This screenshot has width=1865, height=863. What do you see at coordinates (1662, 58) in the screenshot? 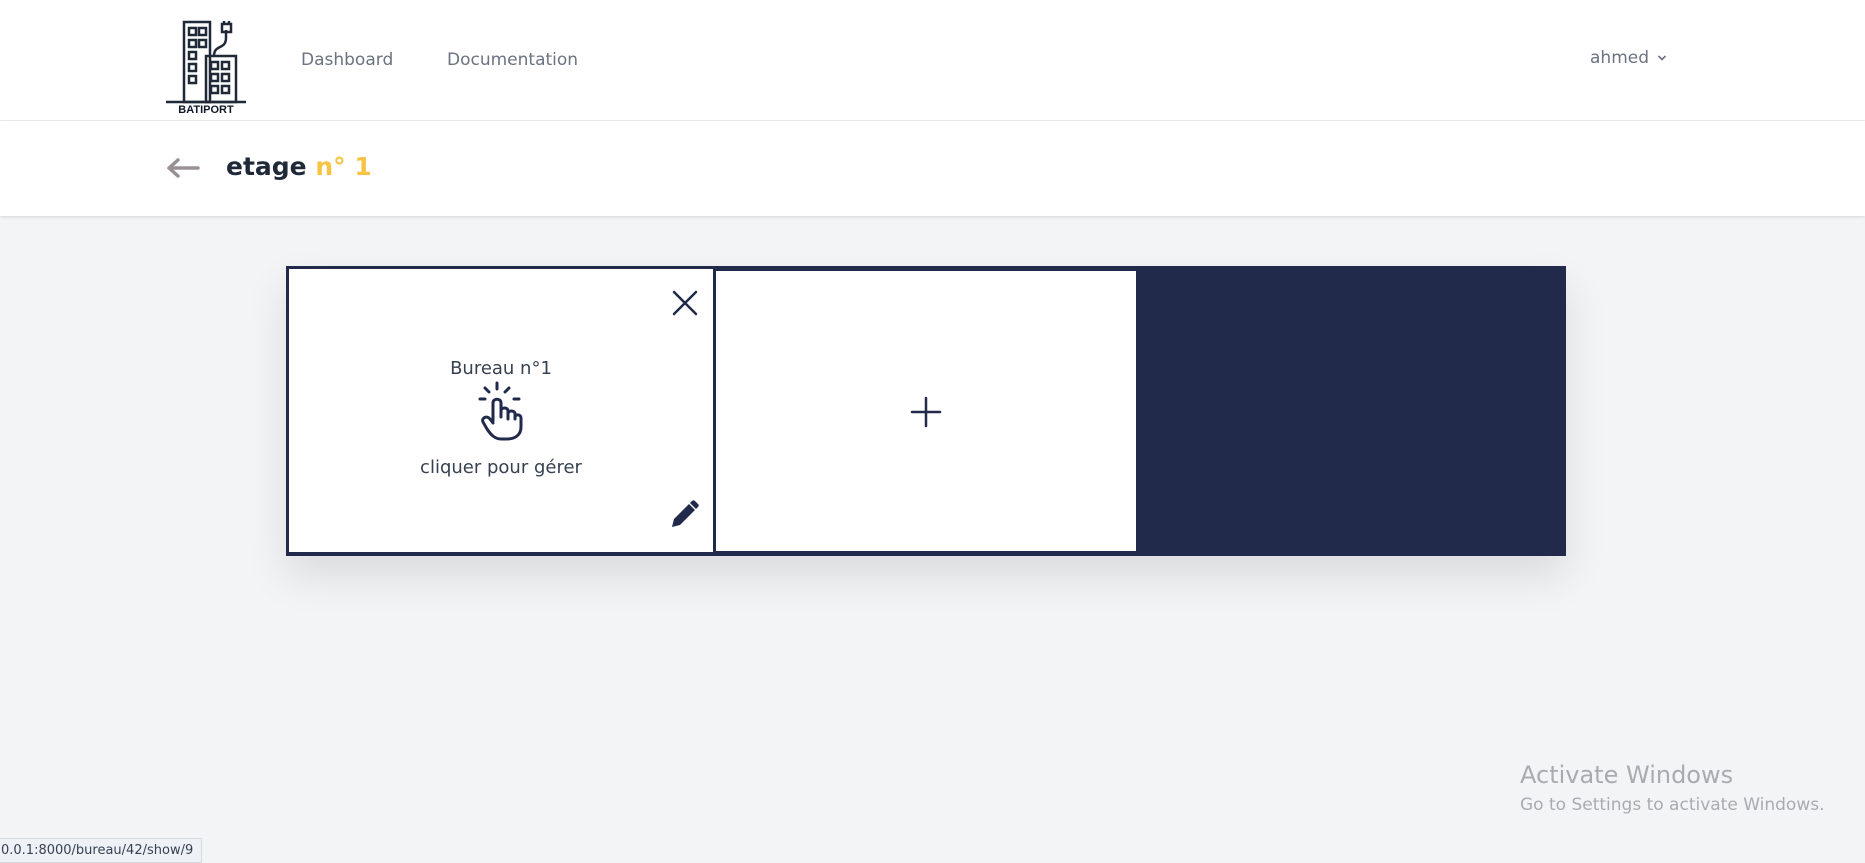
I see `chevron-down-icon` at bounding box center [1662, 58].